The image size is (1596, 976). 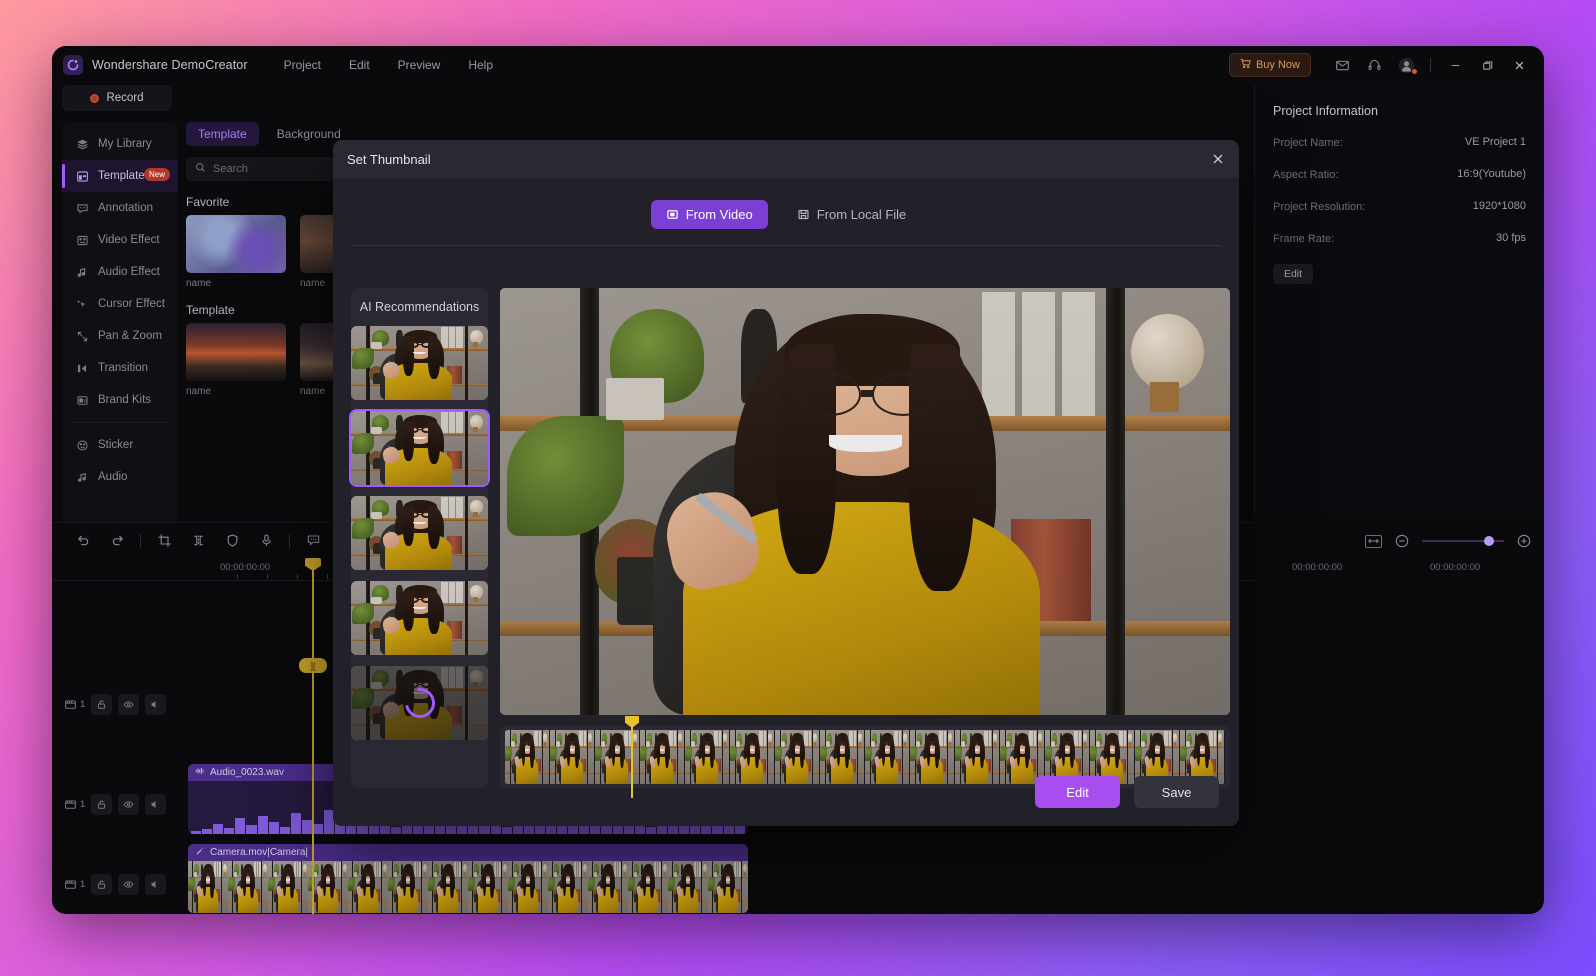 I want to click on scrubber-playhead-head, so click(x=632, y=722).